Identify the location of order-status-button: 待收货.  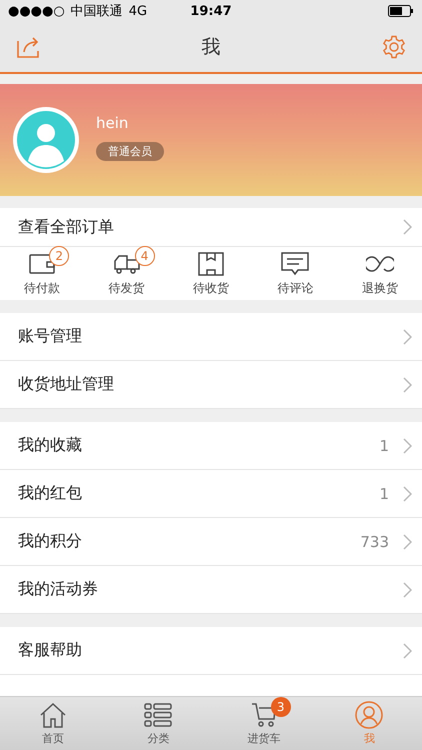
(211, 273).